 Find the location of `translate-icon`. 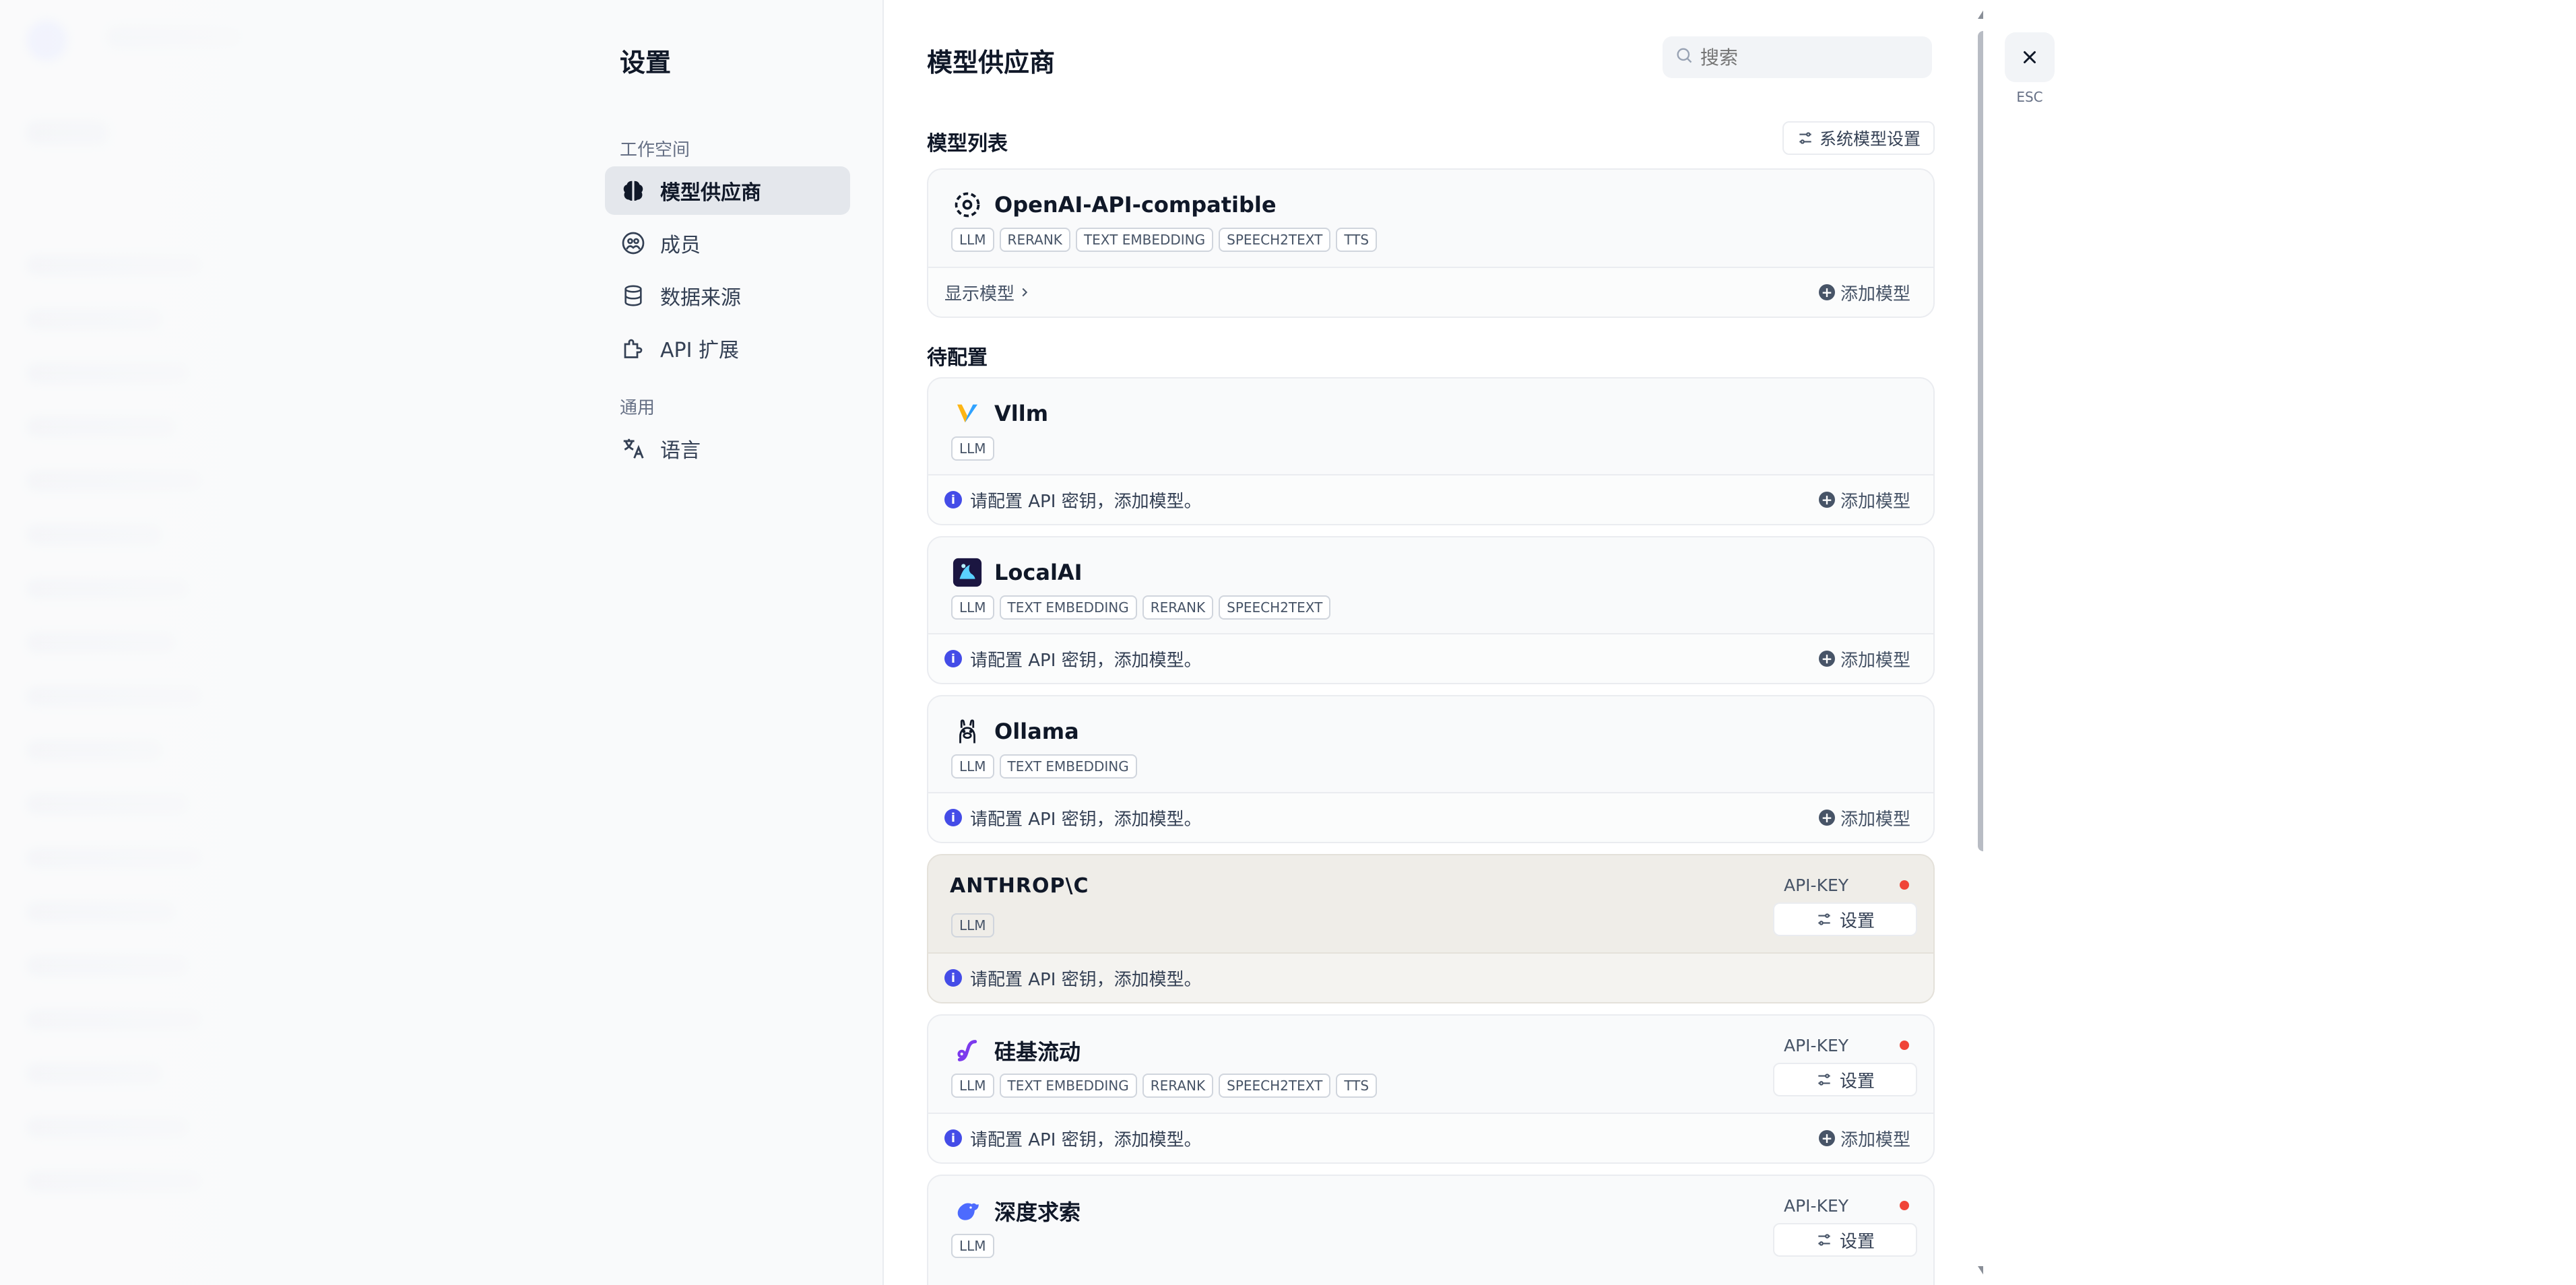

translate-icon is located at coordinates (633, 448).